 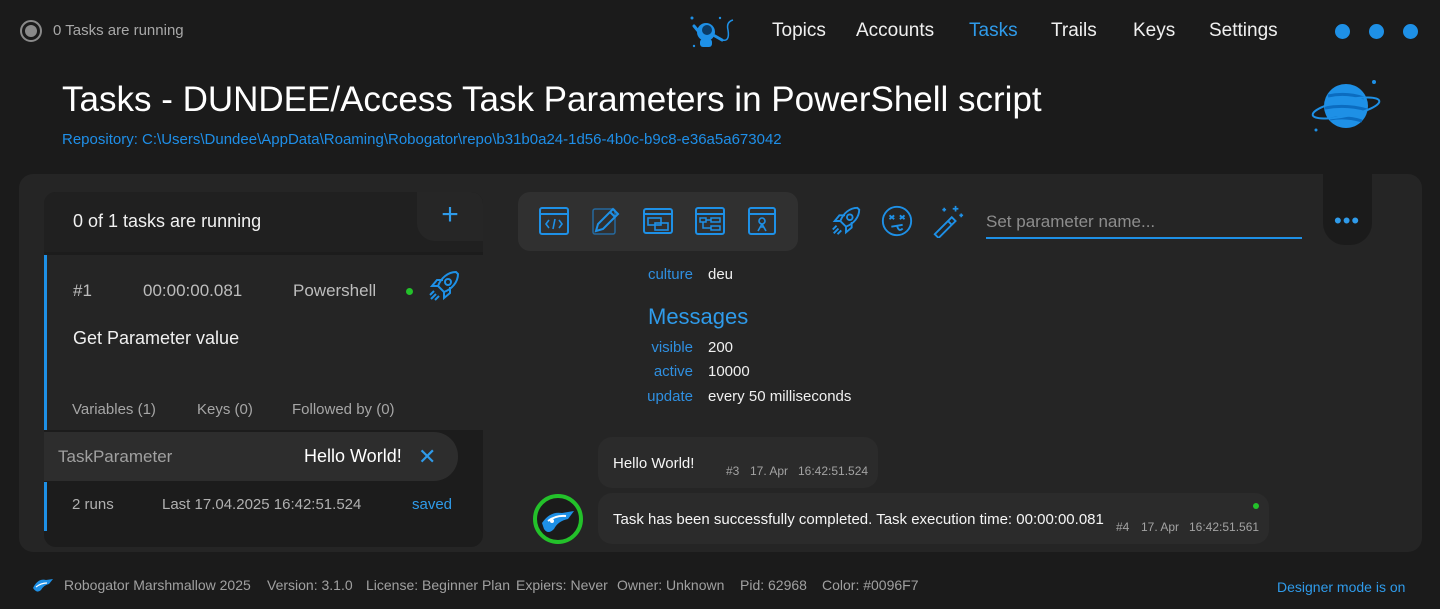 I want to click on running-status-icon, so click(x=31, y=31).